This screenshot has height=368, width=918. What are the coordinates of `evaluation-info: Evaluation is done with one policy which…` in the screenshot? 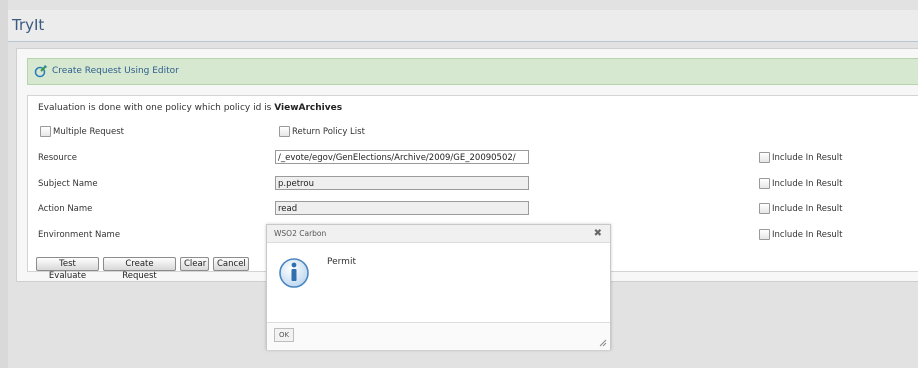 It's located at (190, 108).